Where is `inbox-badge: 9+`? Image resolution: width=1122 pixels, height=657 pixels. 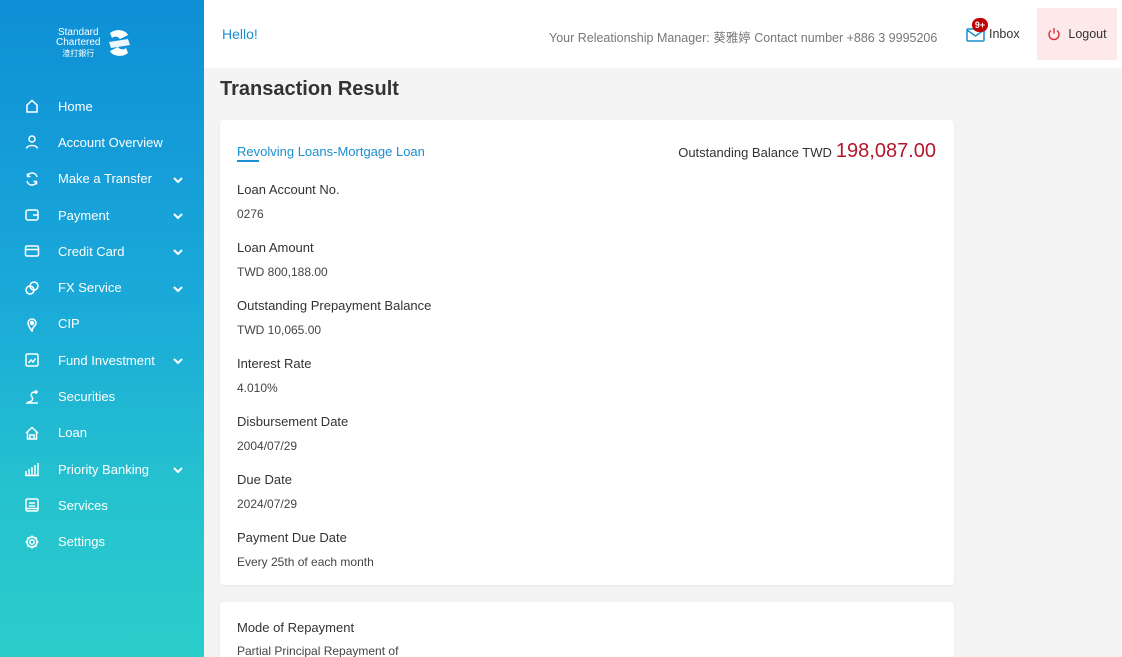
inbox-badge: 9+ is located at coordinates (980, 25).